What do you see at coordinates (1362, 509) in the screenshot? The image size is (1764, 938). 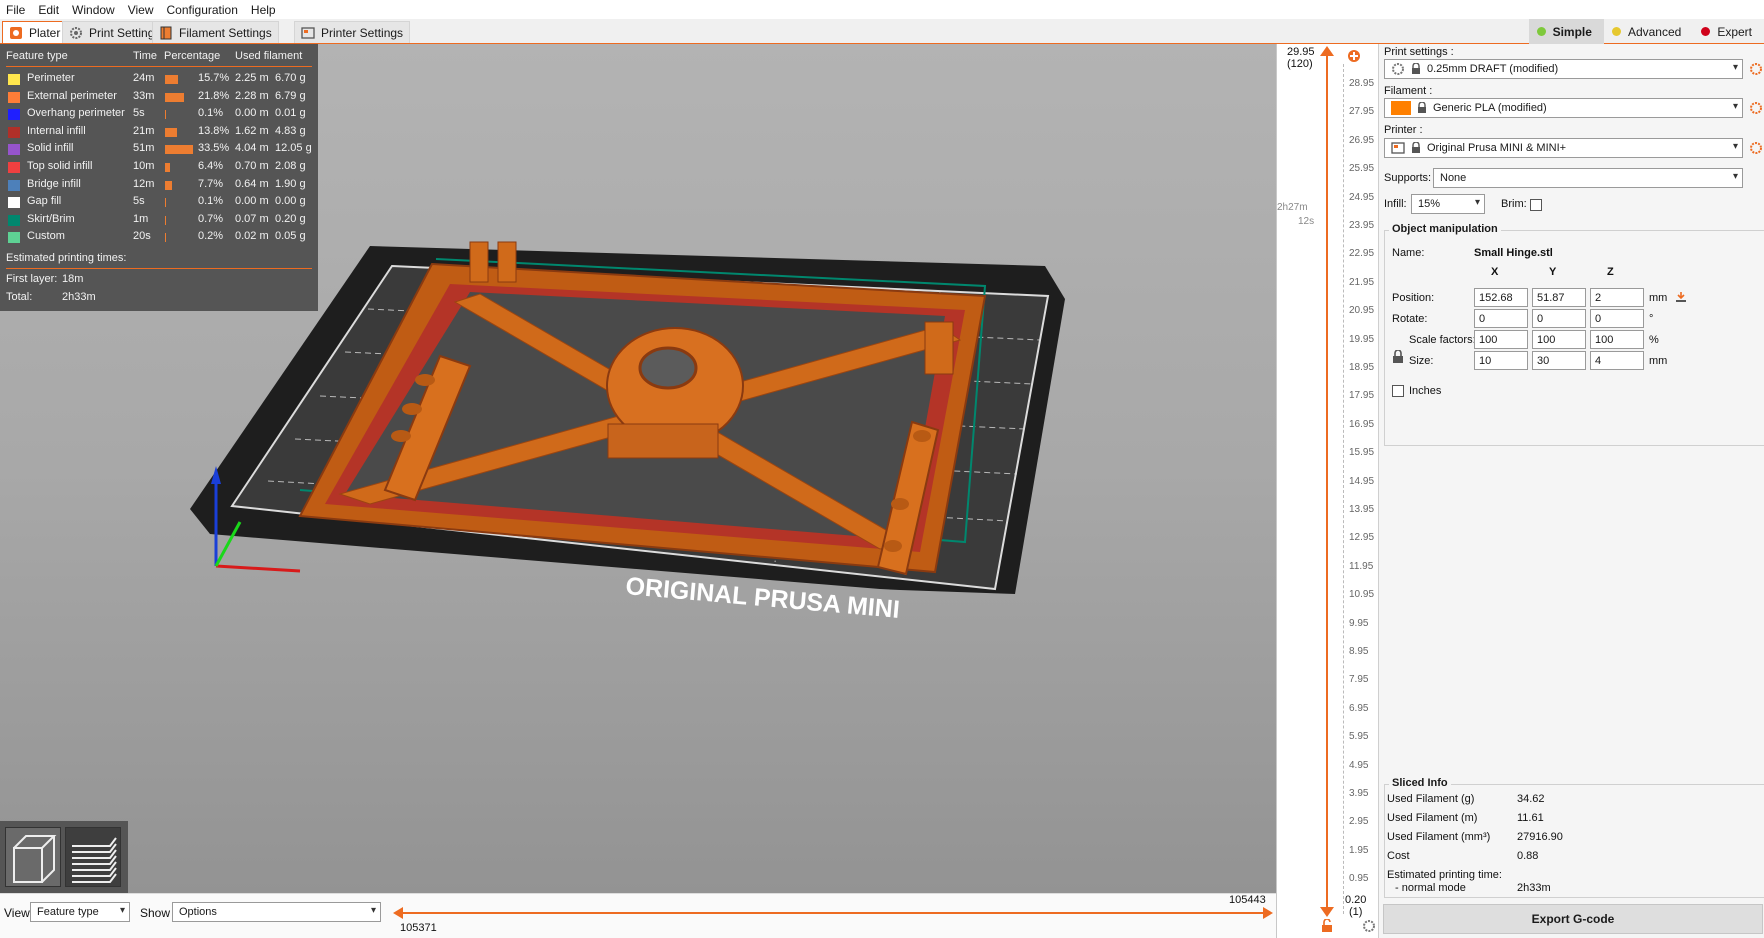 I see `slider-tick-label: 13.95` at bounding box center [1362, 509].